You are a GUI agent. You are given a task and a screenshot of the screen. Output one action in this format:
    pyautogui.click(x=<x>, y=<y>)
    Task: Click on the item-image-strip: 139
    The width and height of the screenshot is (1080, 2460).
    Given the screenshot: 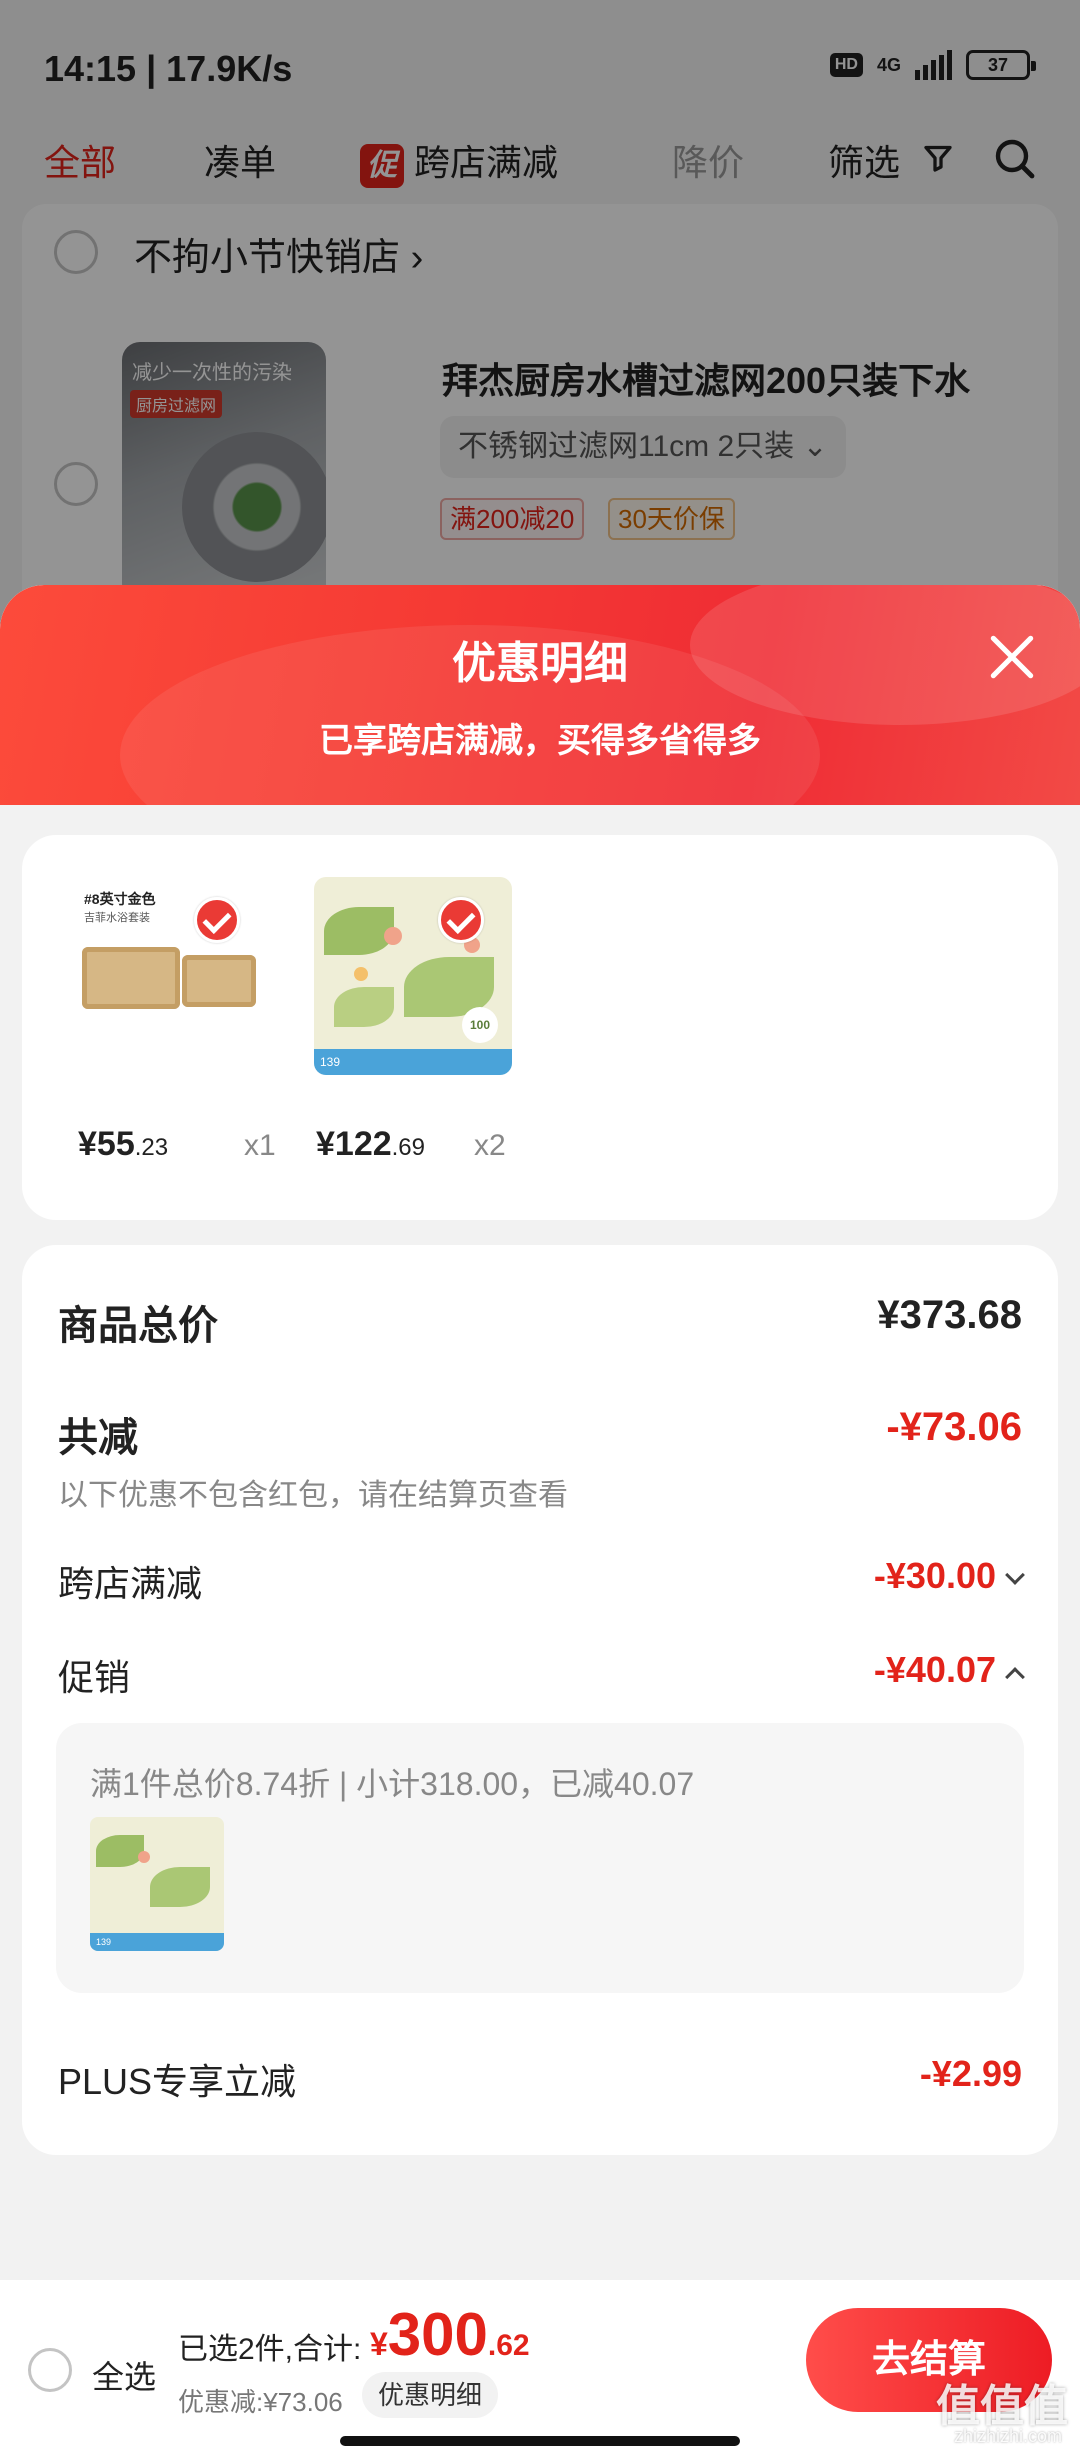 What is the action you would take?
    pyautogui.click(x=413, y=1062)
    